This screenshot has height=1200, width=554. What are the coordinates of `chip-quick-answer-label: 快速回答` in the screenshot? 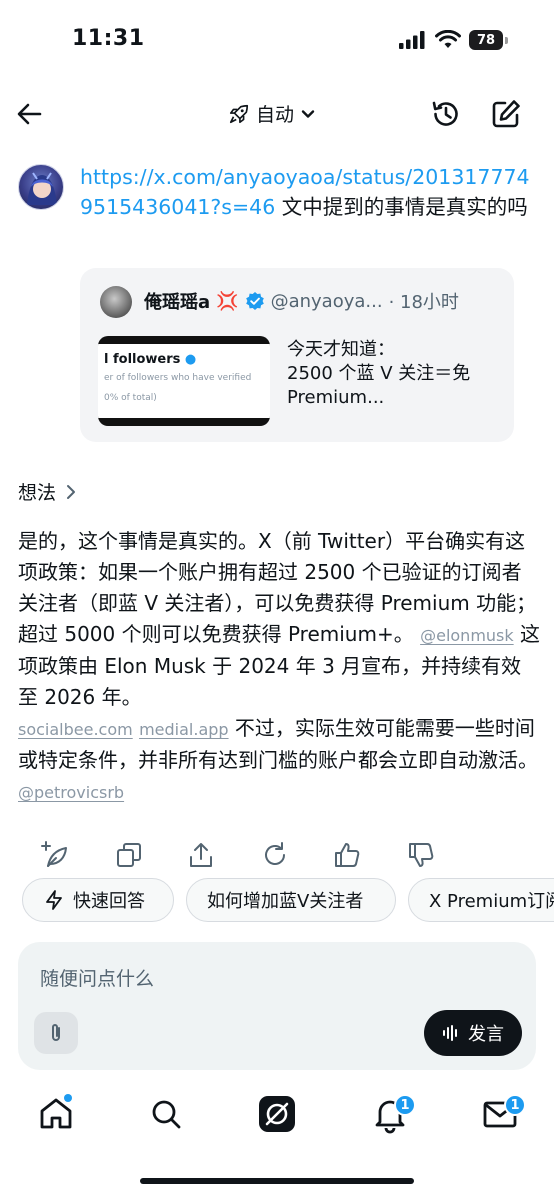 It's located at (109, 901).